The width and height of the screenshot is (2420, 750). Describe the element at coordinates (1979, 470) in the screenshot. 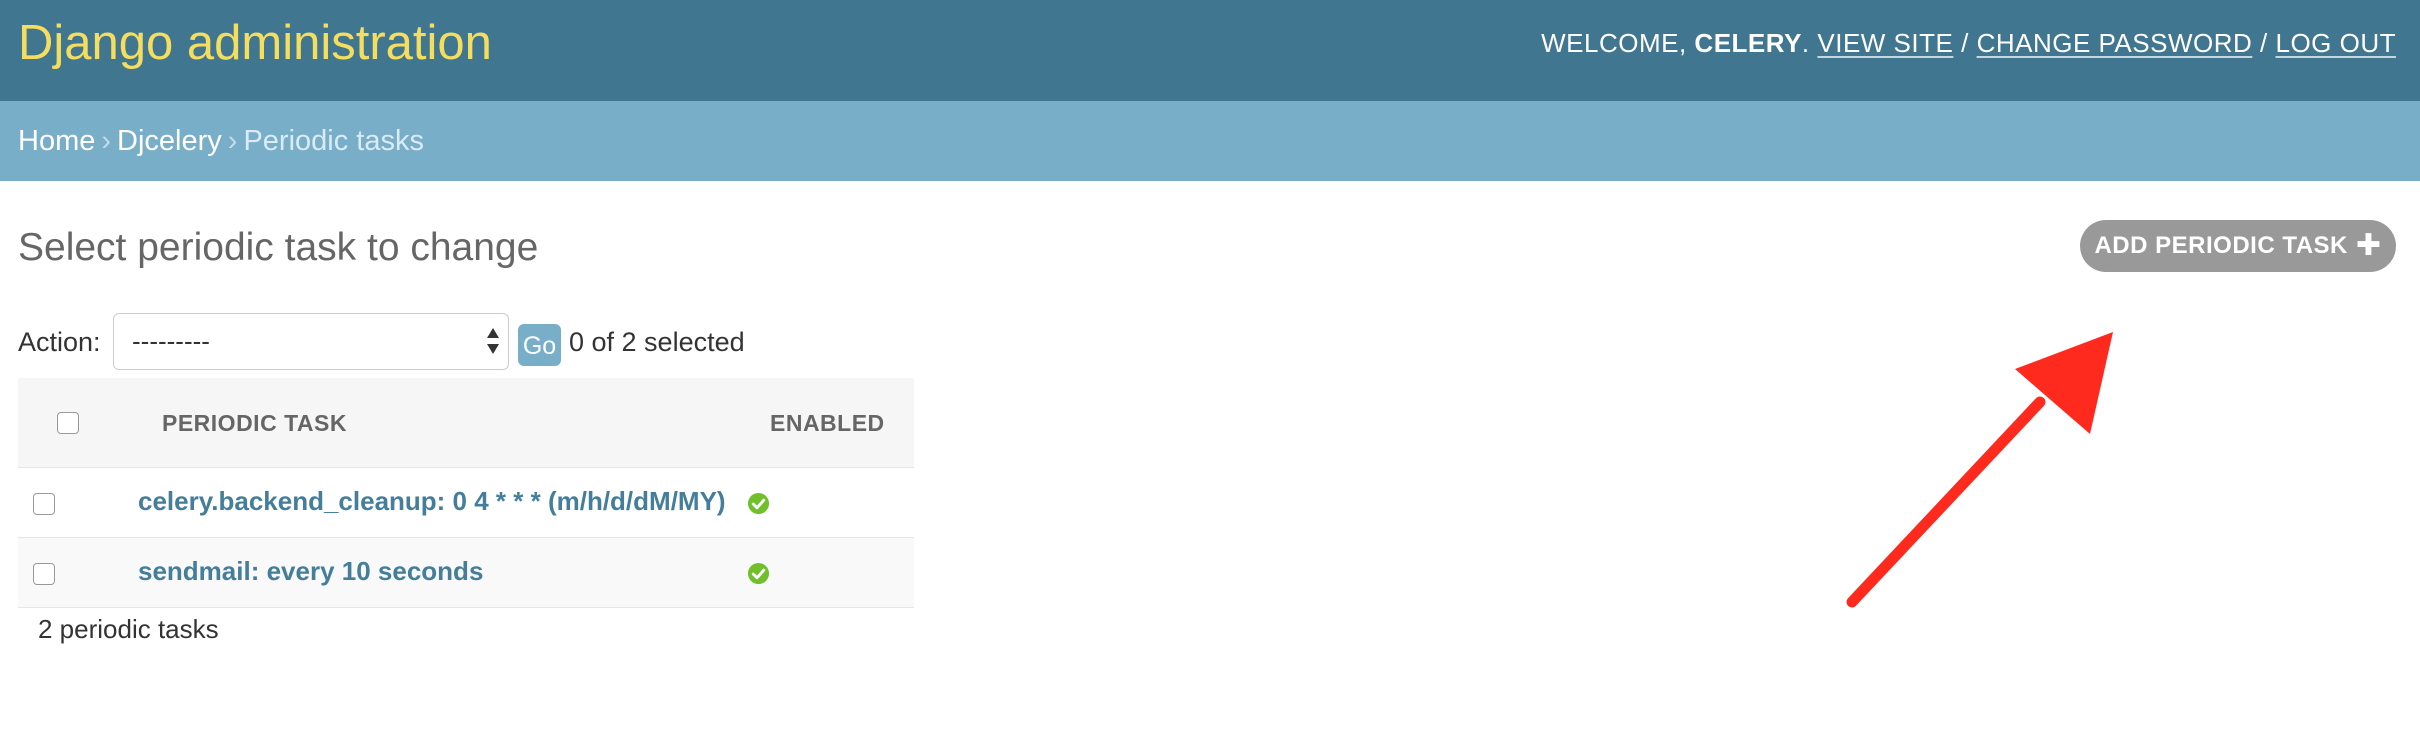

I see `annotation-arrow-icon` at that location.